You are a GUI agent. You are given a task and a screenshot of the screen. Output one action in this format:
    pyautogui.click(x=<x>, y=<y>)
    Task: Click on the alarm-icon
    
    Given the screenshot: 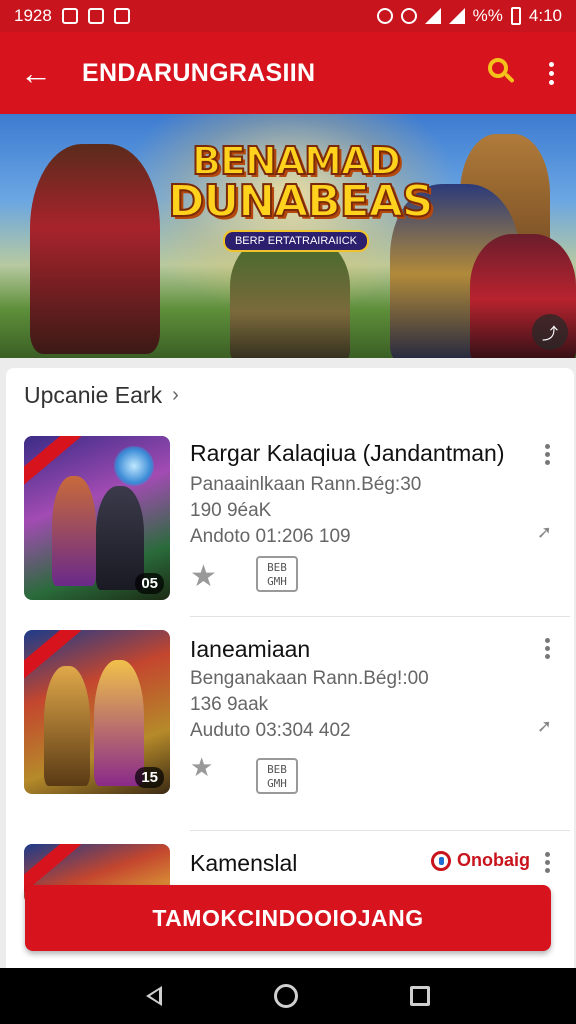 What is the action you would take?
    pyautogui.click(x=384, y=16)
    